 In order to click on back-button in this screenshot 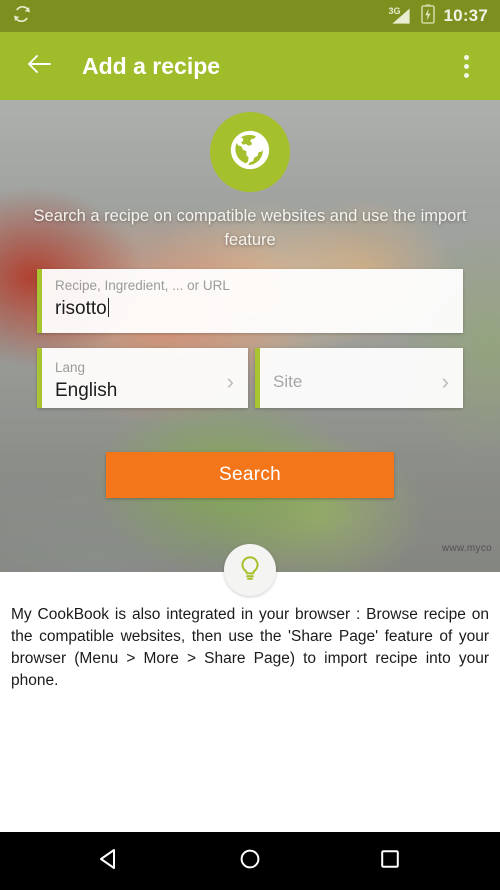, I will do `click(39, 66)`.